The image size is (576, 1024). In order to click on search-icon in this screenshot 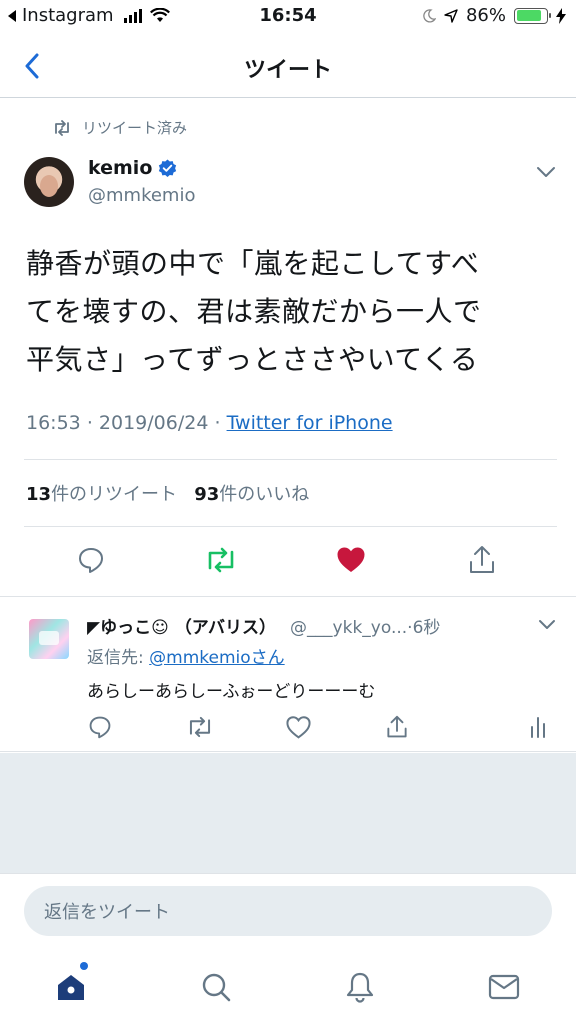, I will do `click(216, 987)`.